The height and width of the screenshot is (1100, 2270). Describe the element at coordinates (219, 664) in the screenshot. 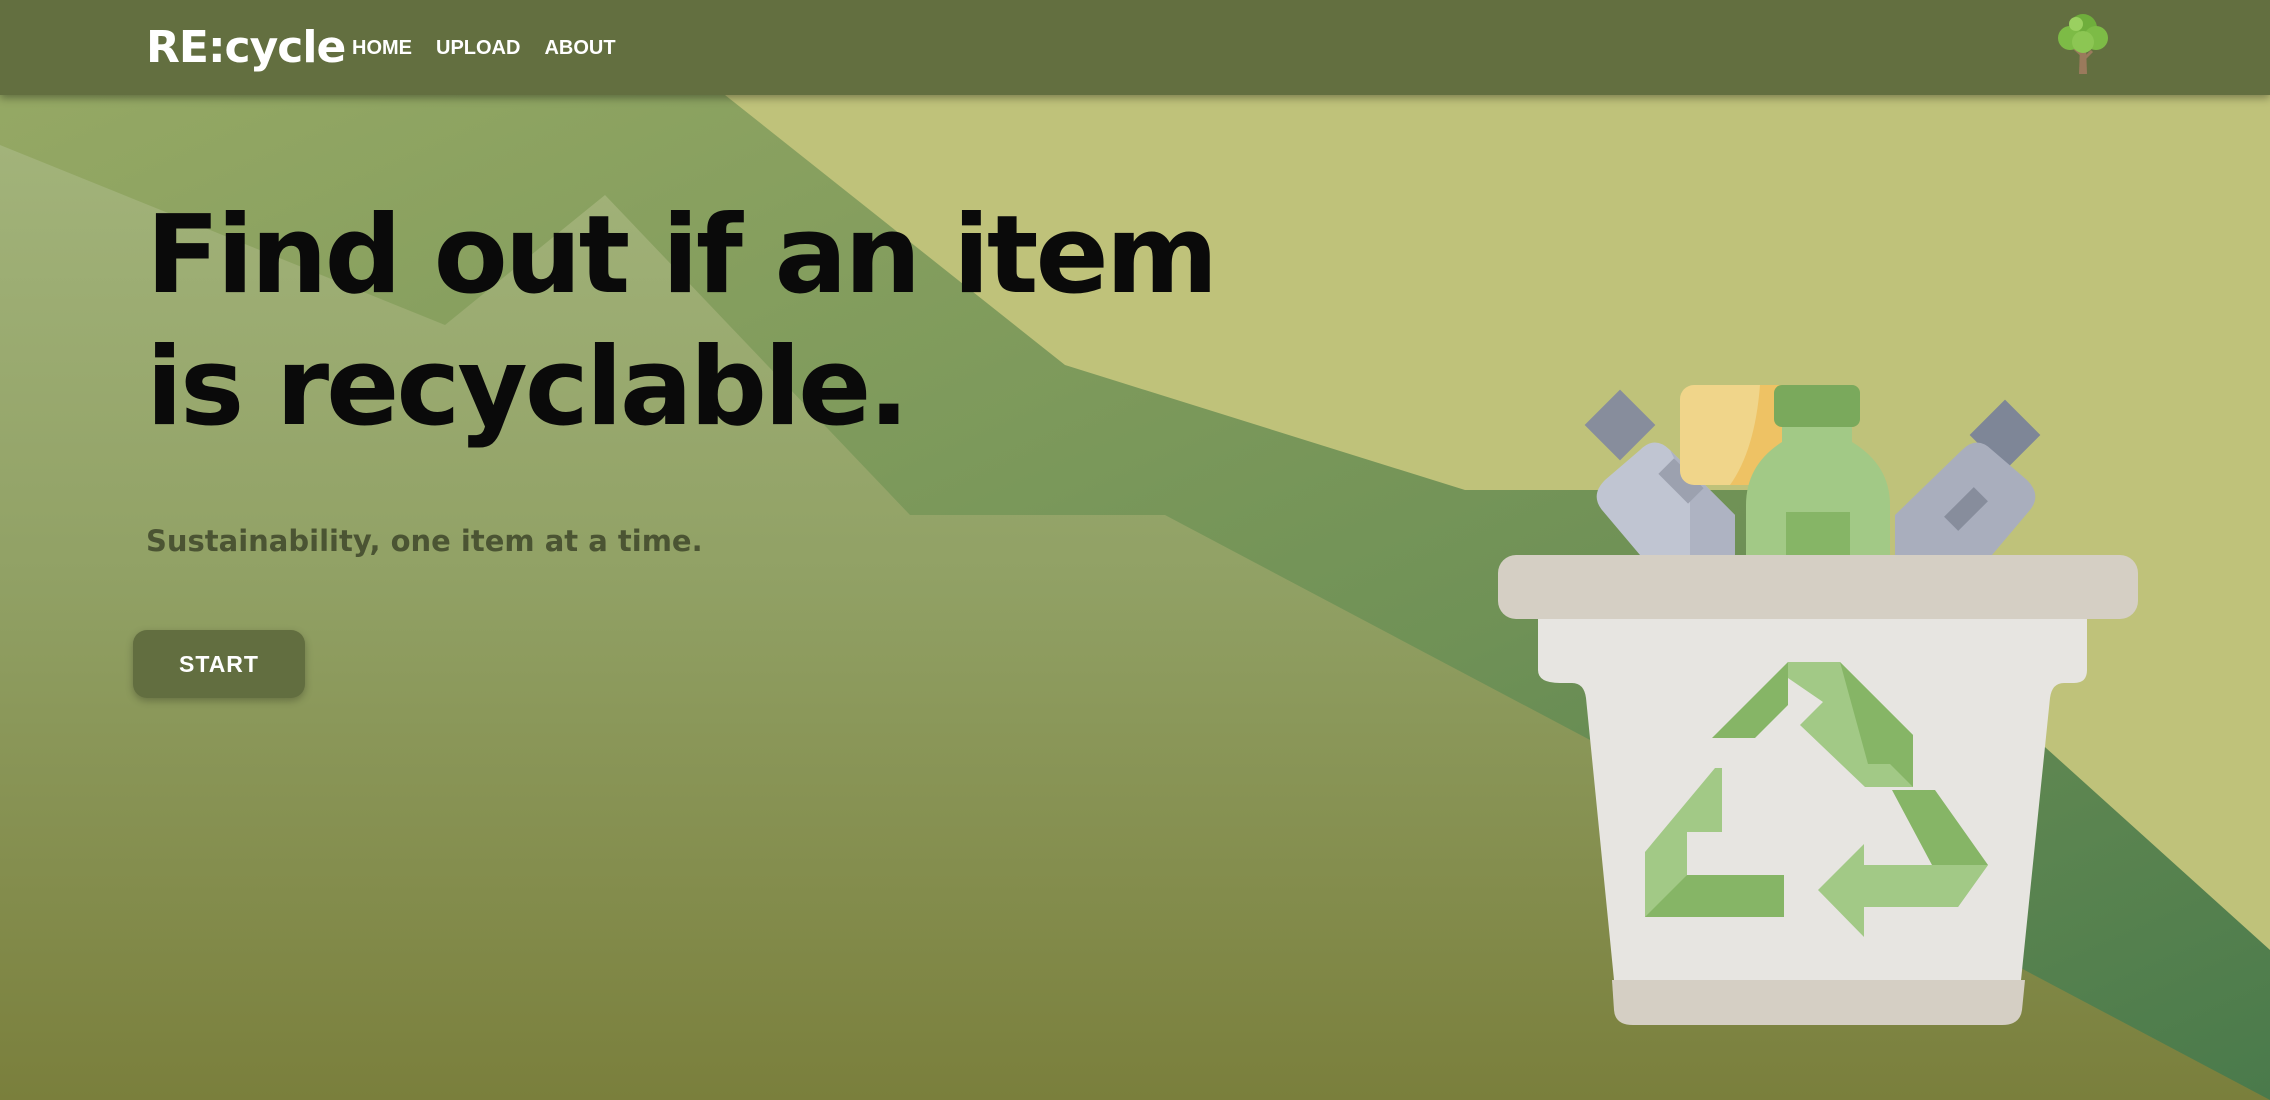

I see `start-button: START` at that location.